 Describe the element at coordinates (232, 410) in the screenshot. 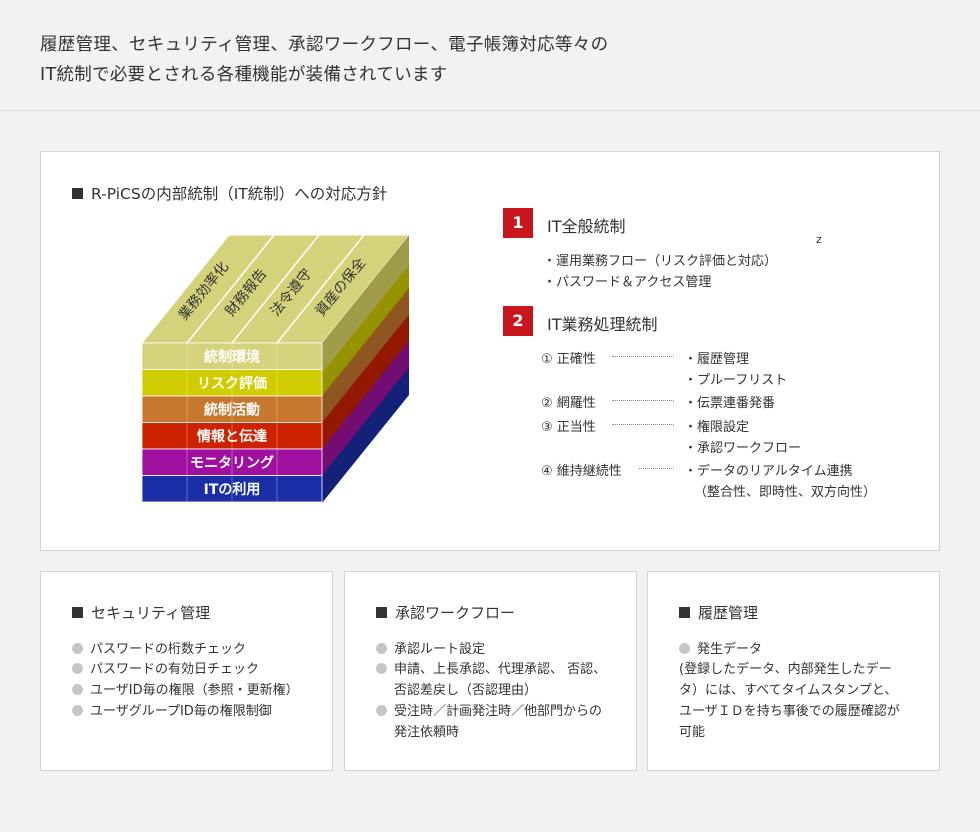

I see `cube-layer-label: 統制活動` at that location.